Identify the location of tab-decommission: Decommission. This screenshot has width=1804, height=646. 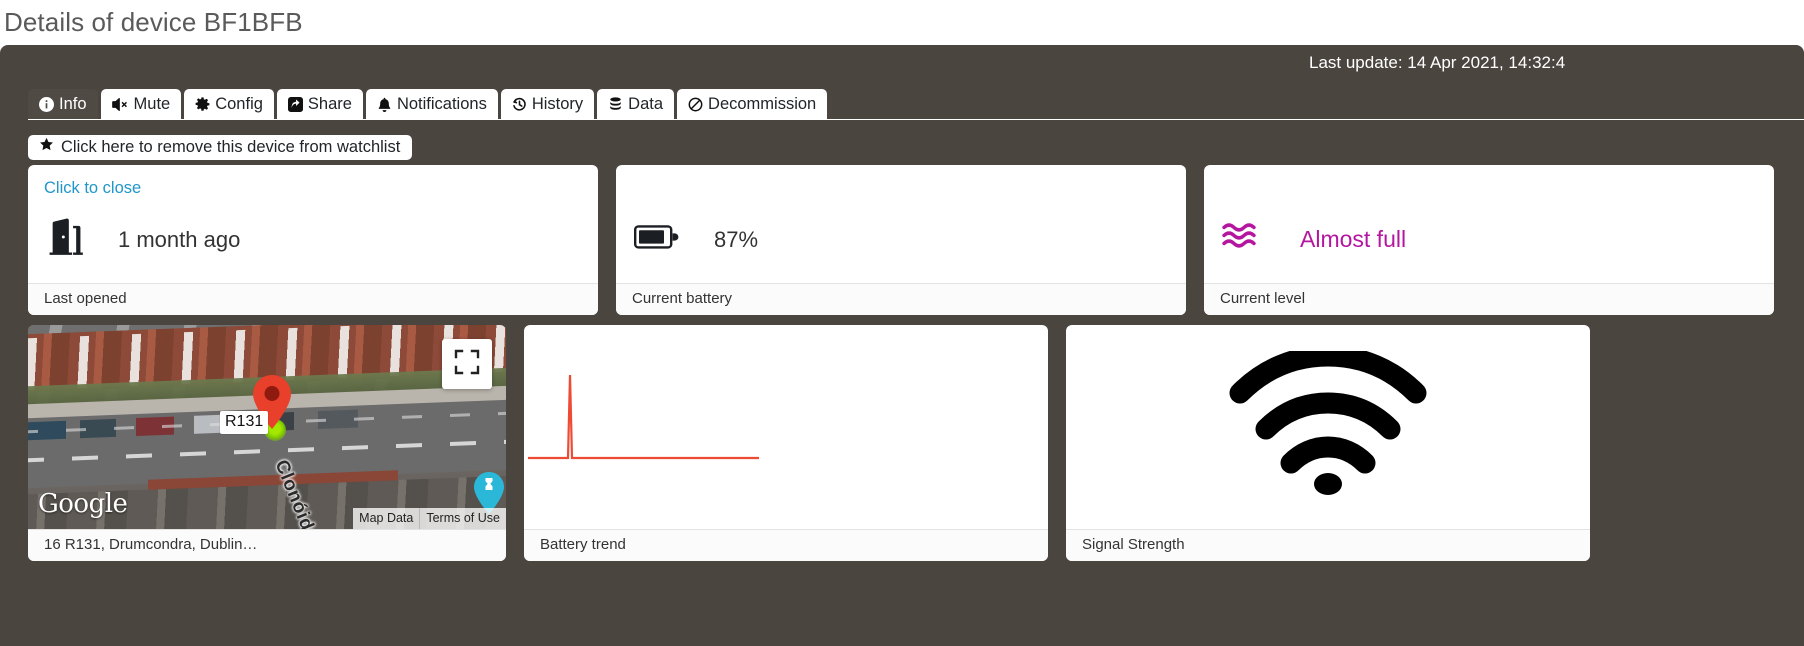
(752, 104).